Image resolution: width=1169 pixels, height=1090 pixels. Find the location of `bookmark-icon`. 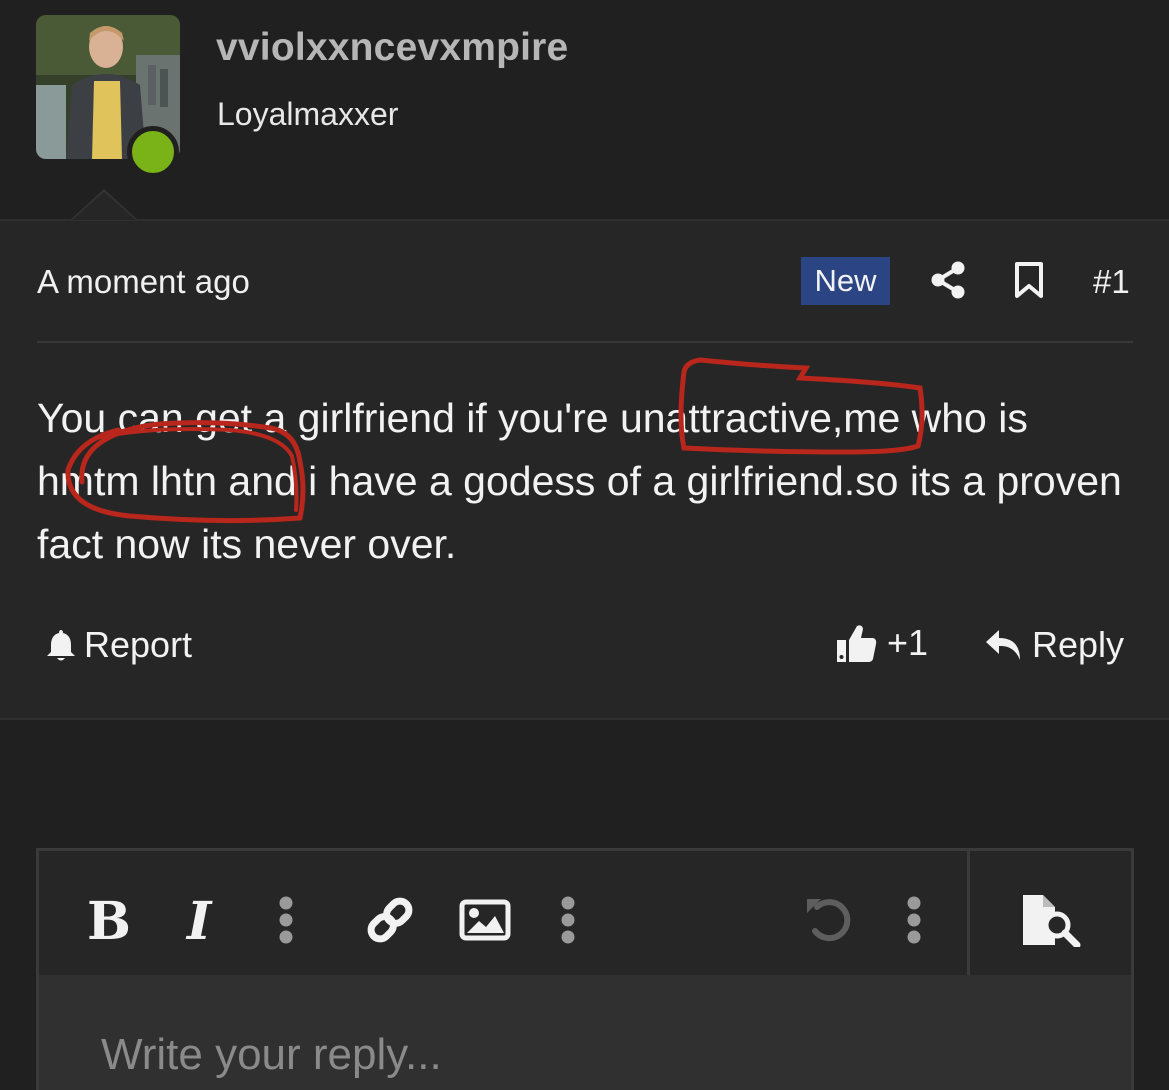

bookmark-icon is located at coordinates (1029, 280).